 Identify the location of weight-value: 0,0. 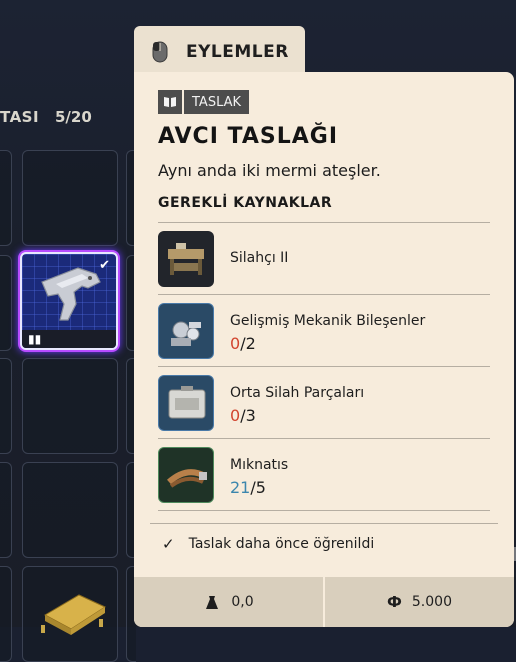
(242, 602).